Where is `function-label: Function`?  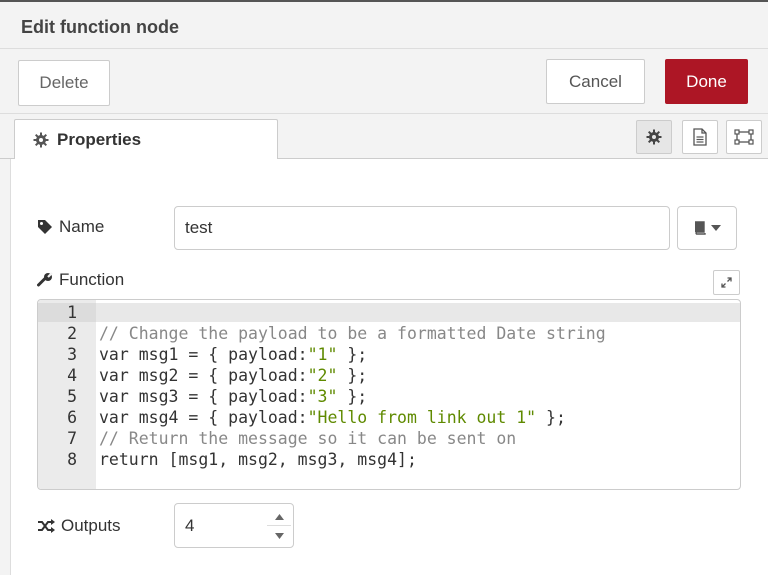 function-label: Function is located at coordinates (80, 280).